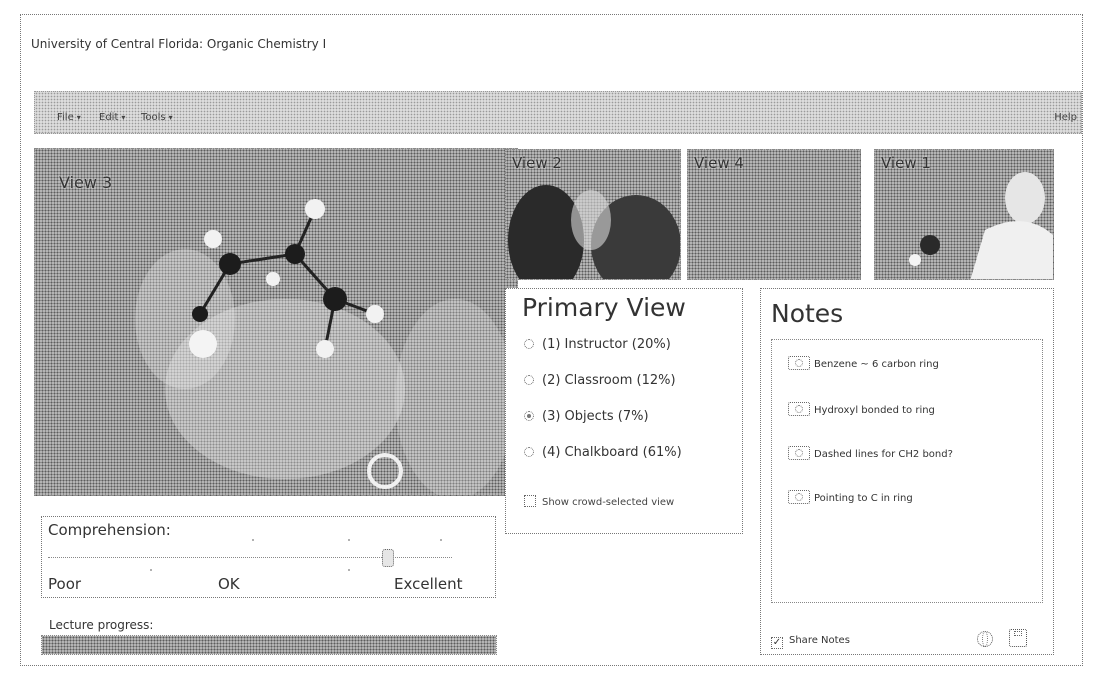 Image resolution: width=1095 pixels, height=675 pixels. I want to click on option-chalkboard: (4) Chalkboard (61%), so click(603, 452).